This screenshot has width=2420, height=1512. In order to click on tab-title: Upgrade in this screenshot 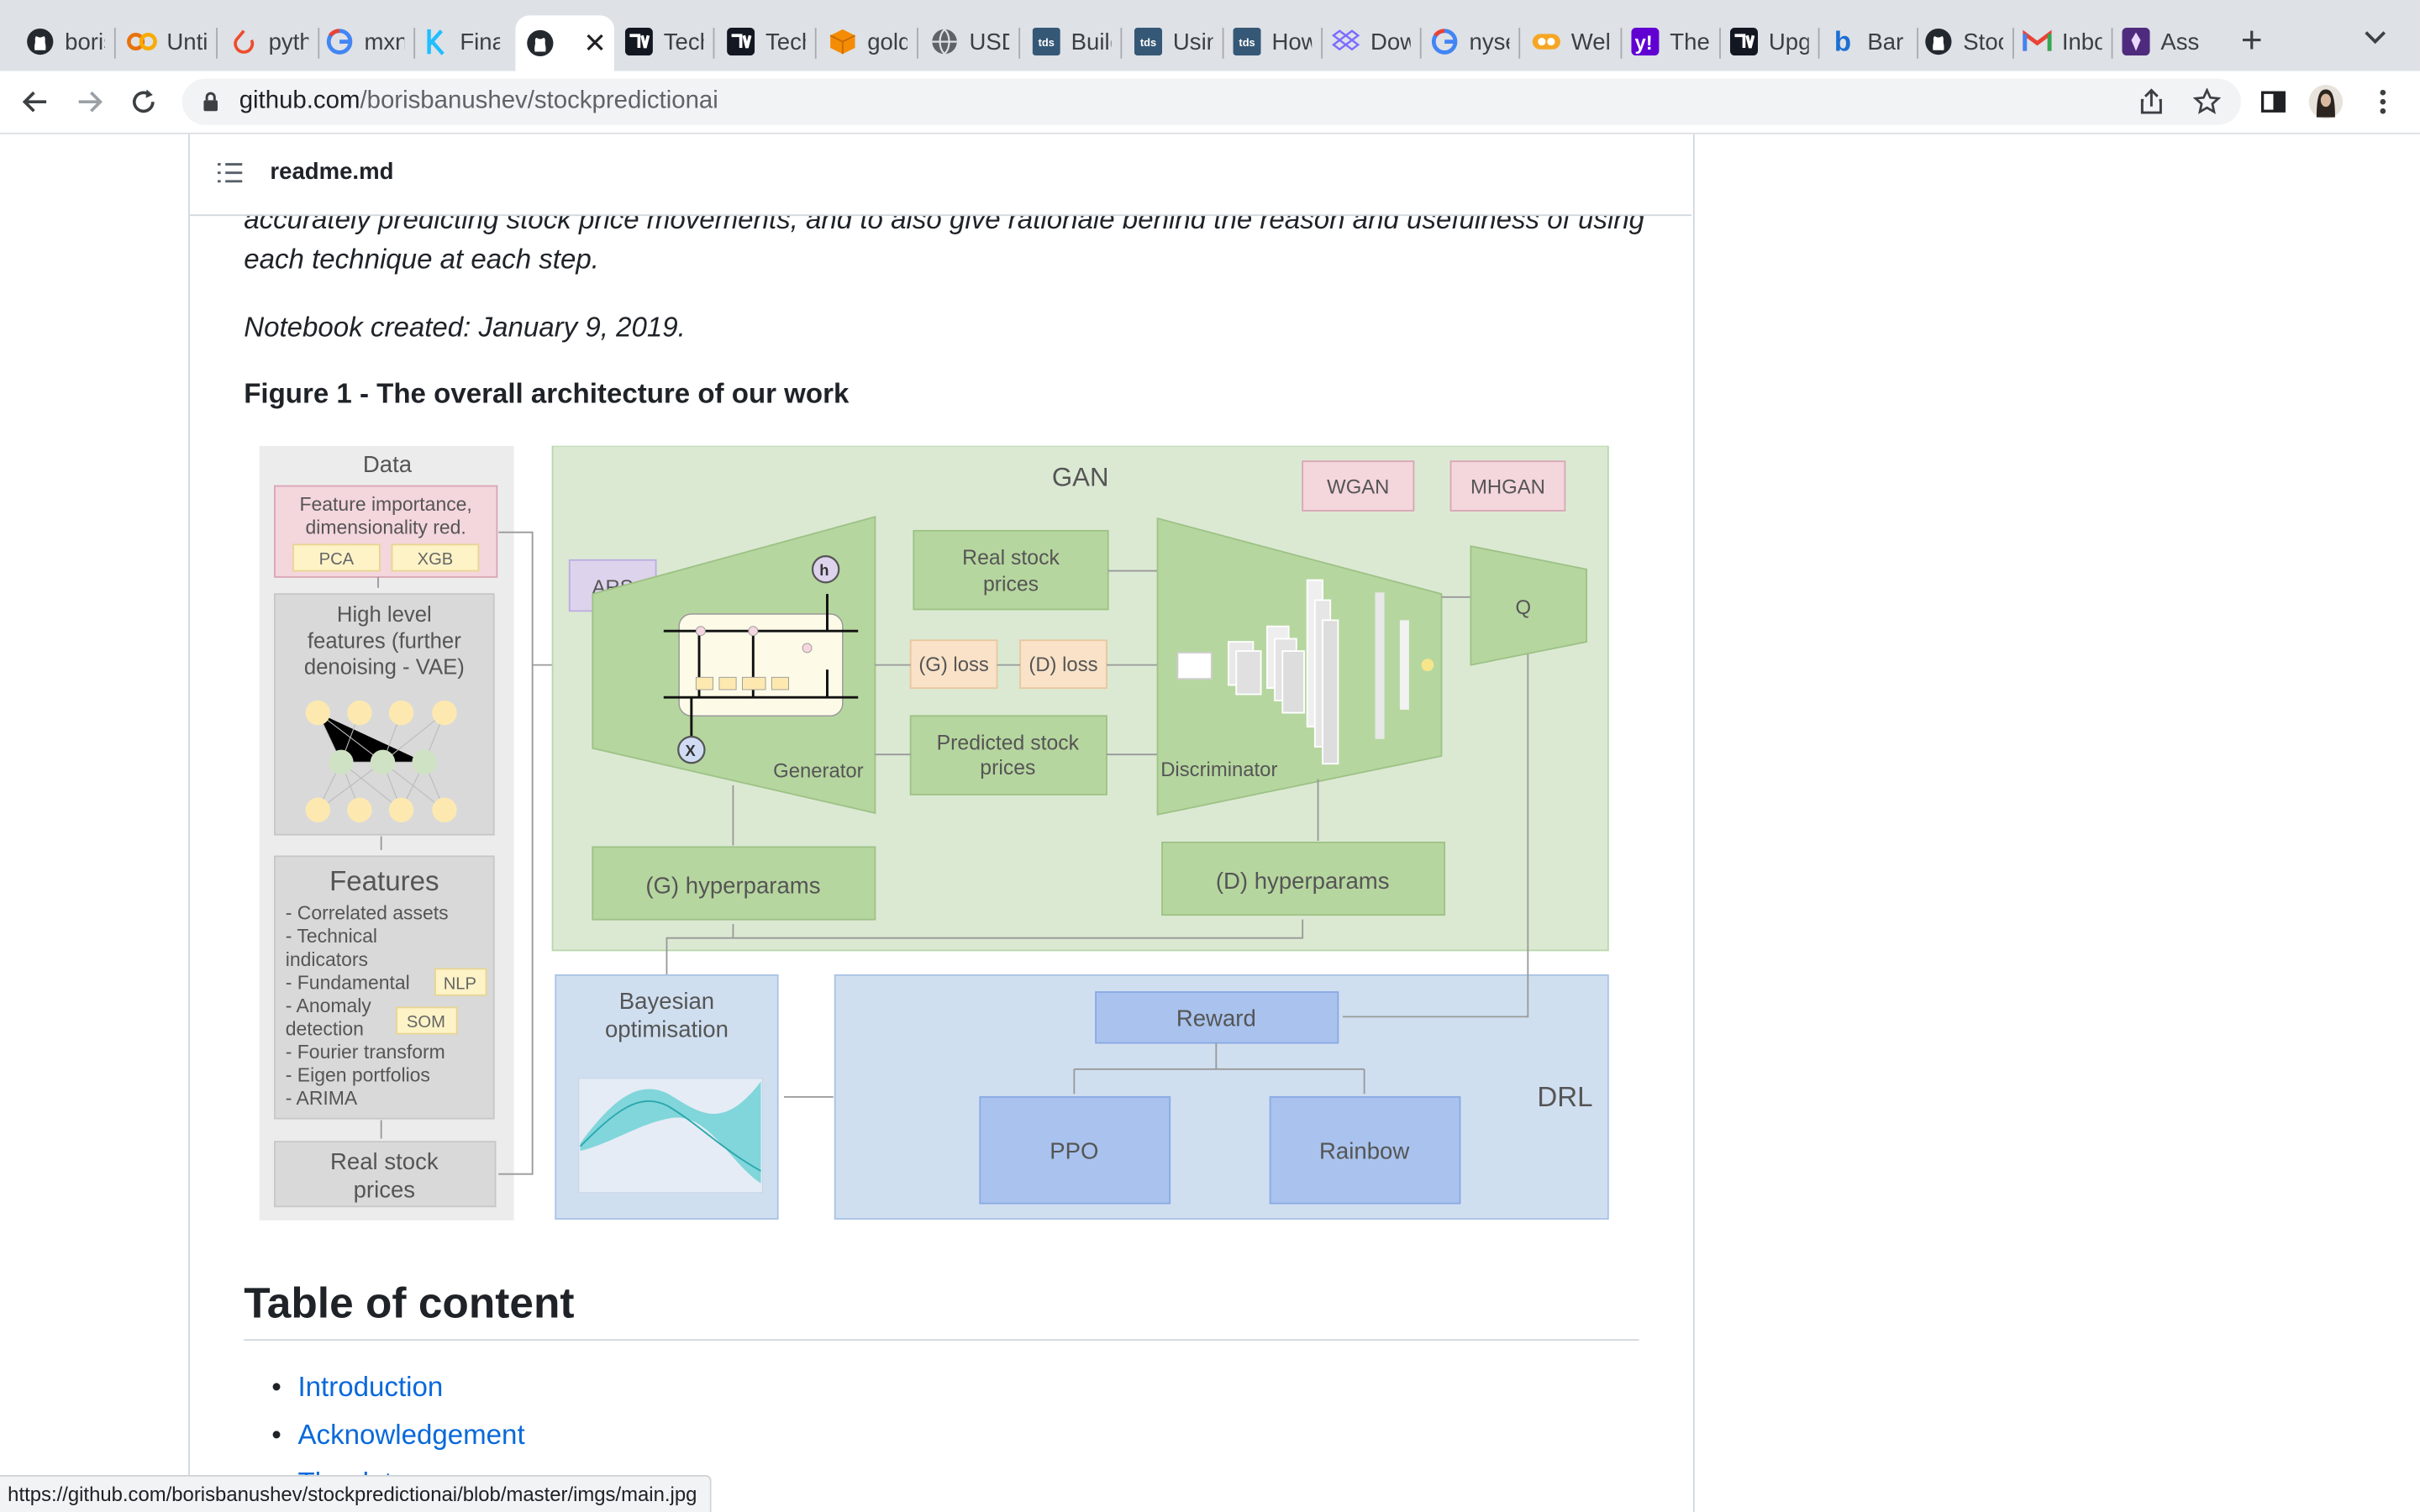, I will do `click(1789, 41)`.